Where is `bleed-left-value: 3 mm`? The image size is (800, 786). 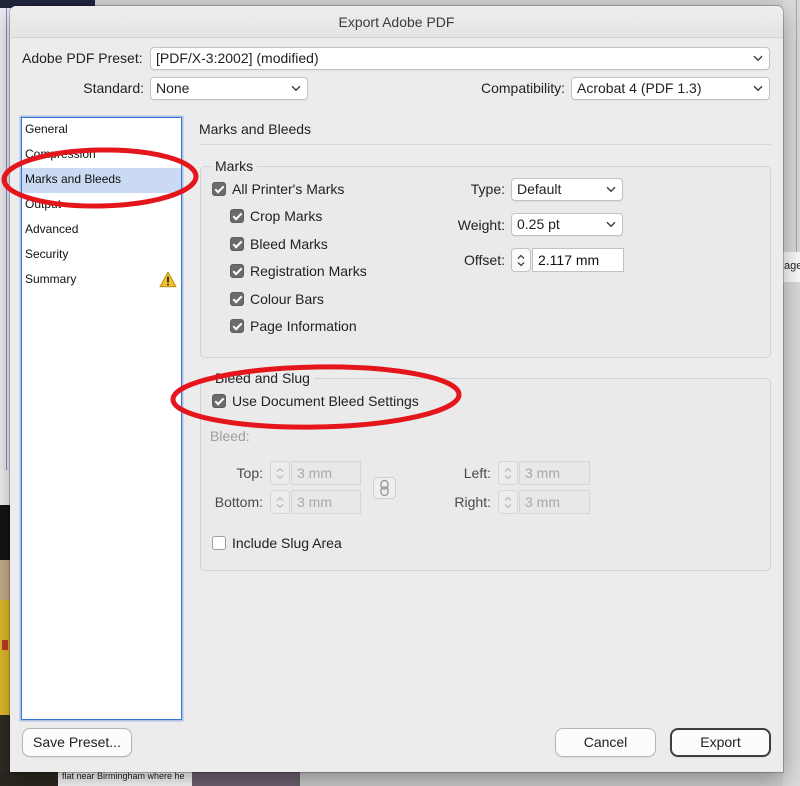
bleed-left-value: 3 mm is located at coordinates (542, 473).